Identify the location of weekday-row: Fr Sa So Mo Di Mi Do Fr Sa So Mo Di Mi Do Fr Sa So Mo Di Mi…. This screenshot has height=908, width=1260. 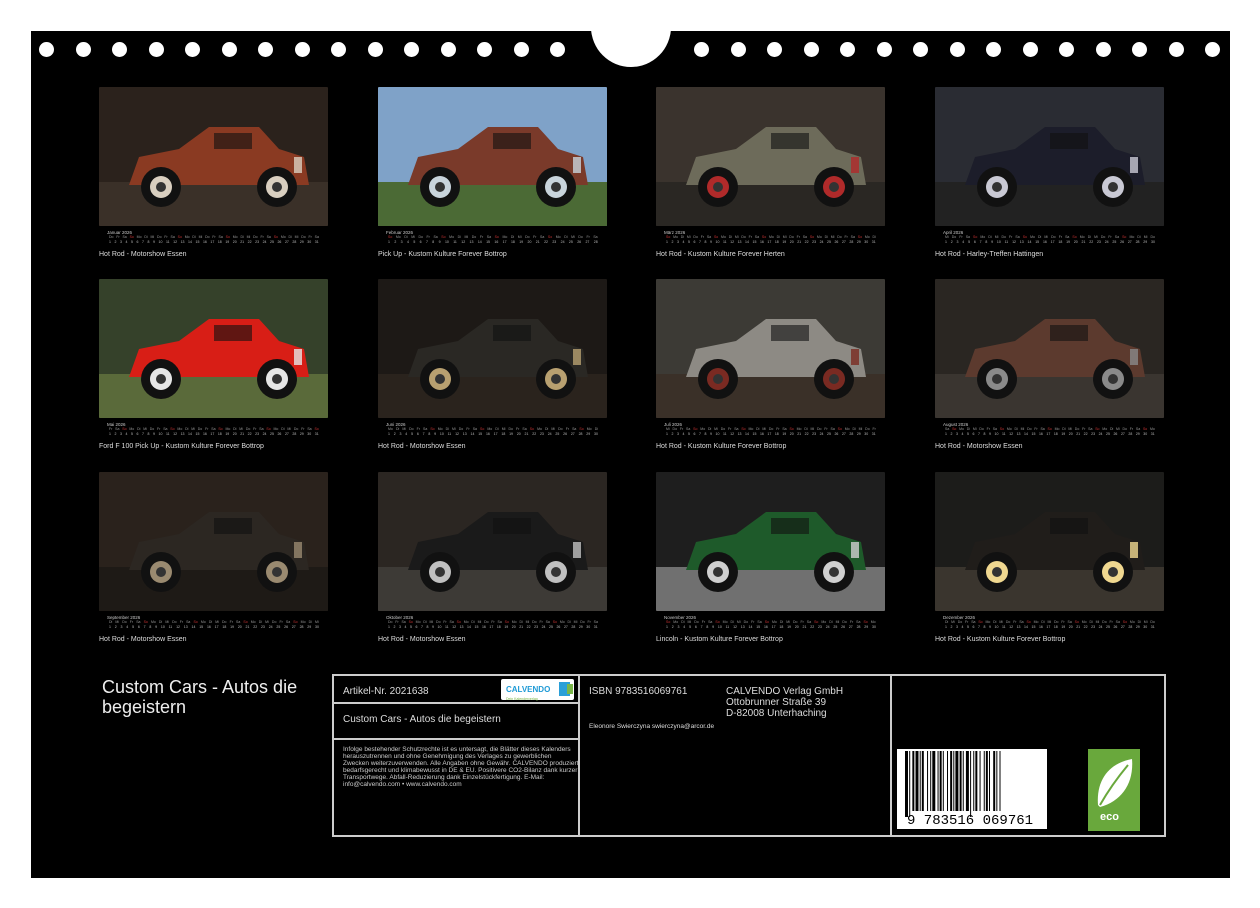
(214, 429).